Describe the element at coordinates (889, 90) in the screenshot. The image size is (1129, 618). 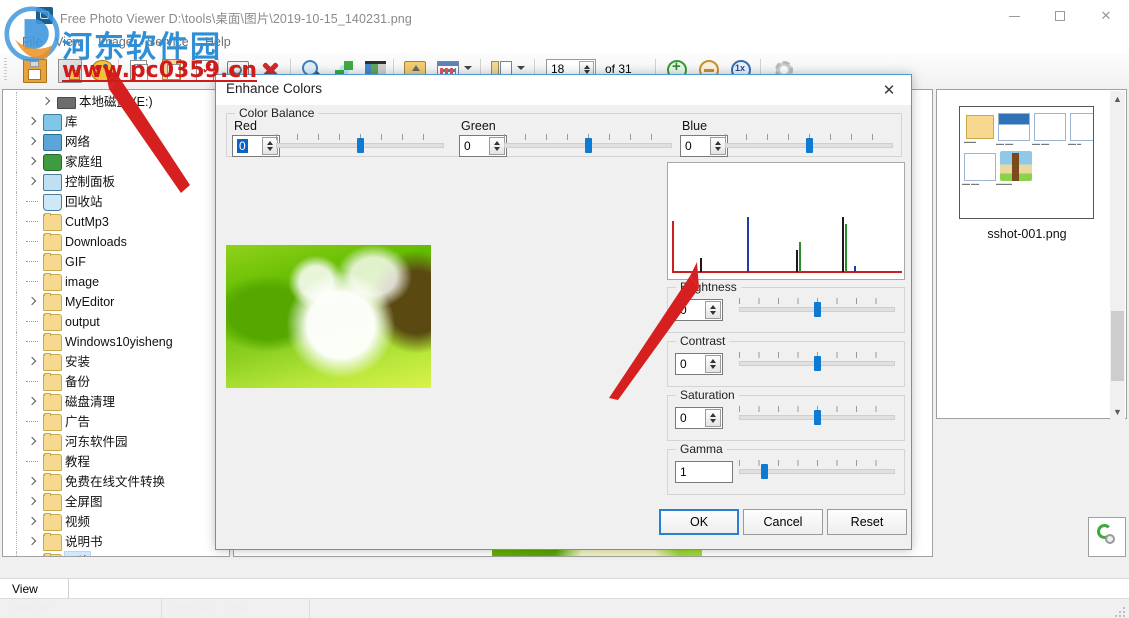
I see `dialog-close-button: ✕` at that location.